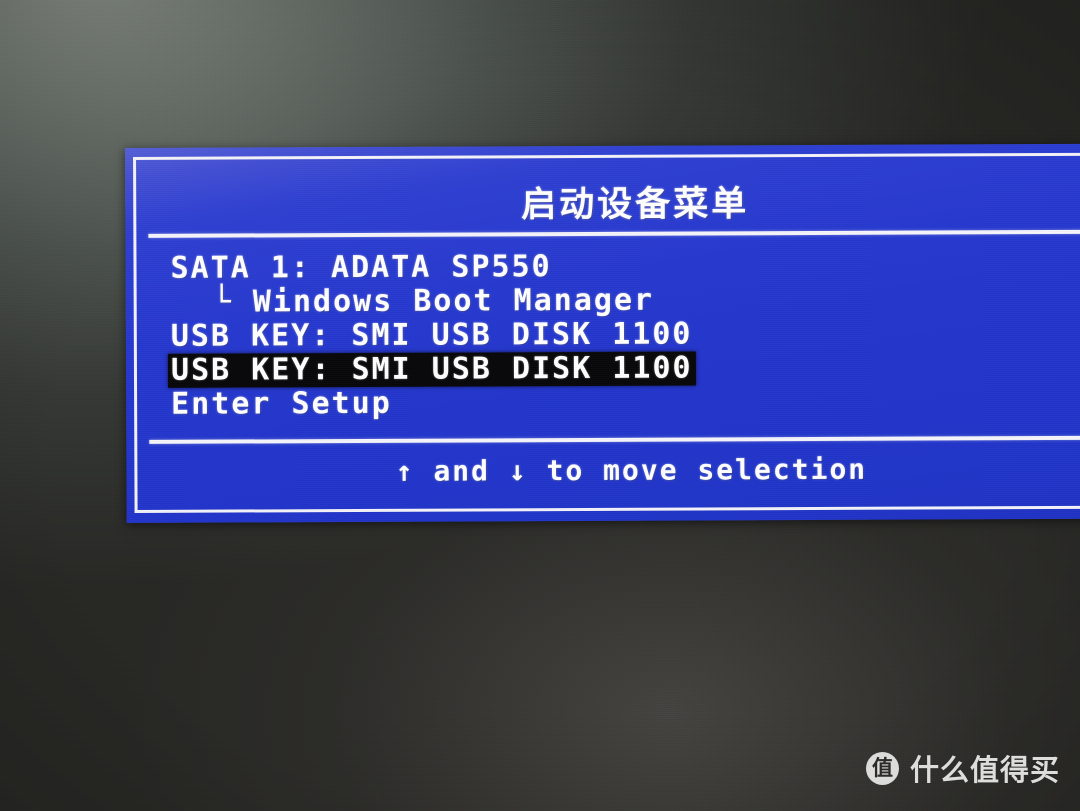 The width and height of the screenshot is (1080, 811). I want to click on page-title: 启动设备菜单, so click(635, 205).